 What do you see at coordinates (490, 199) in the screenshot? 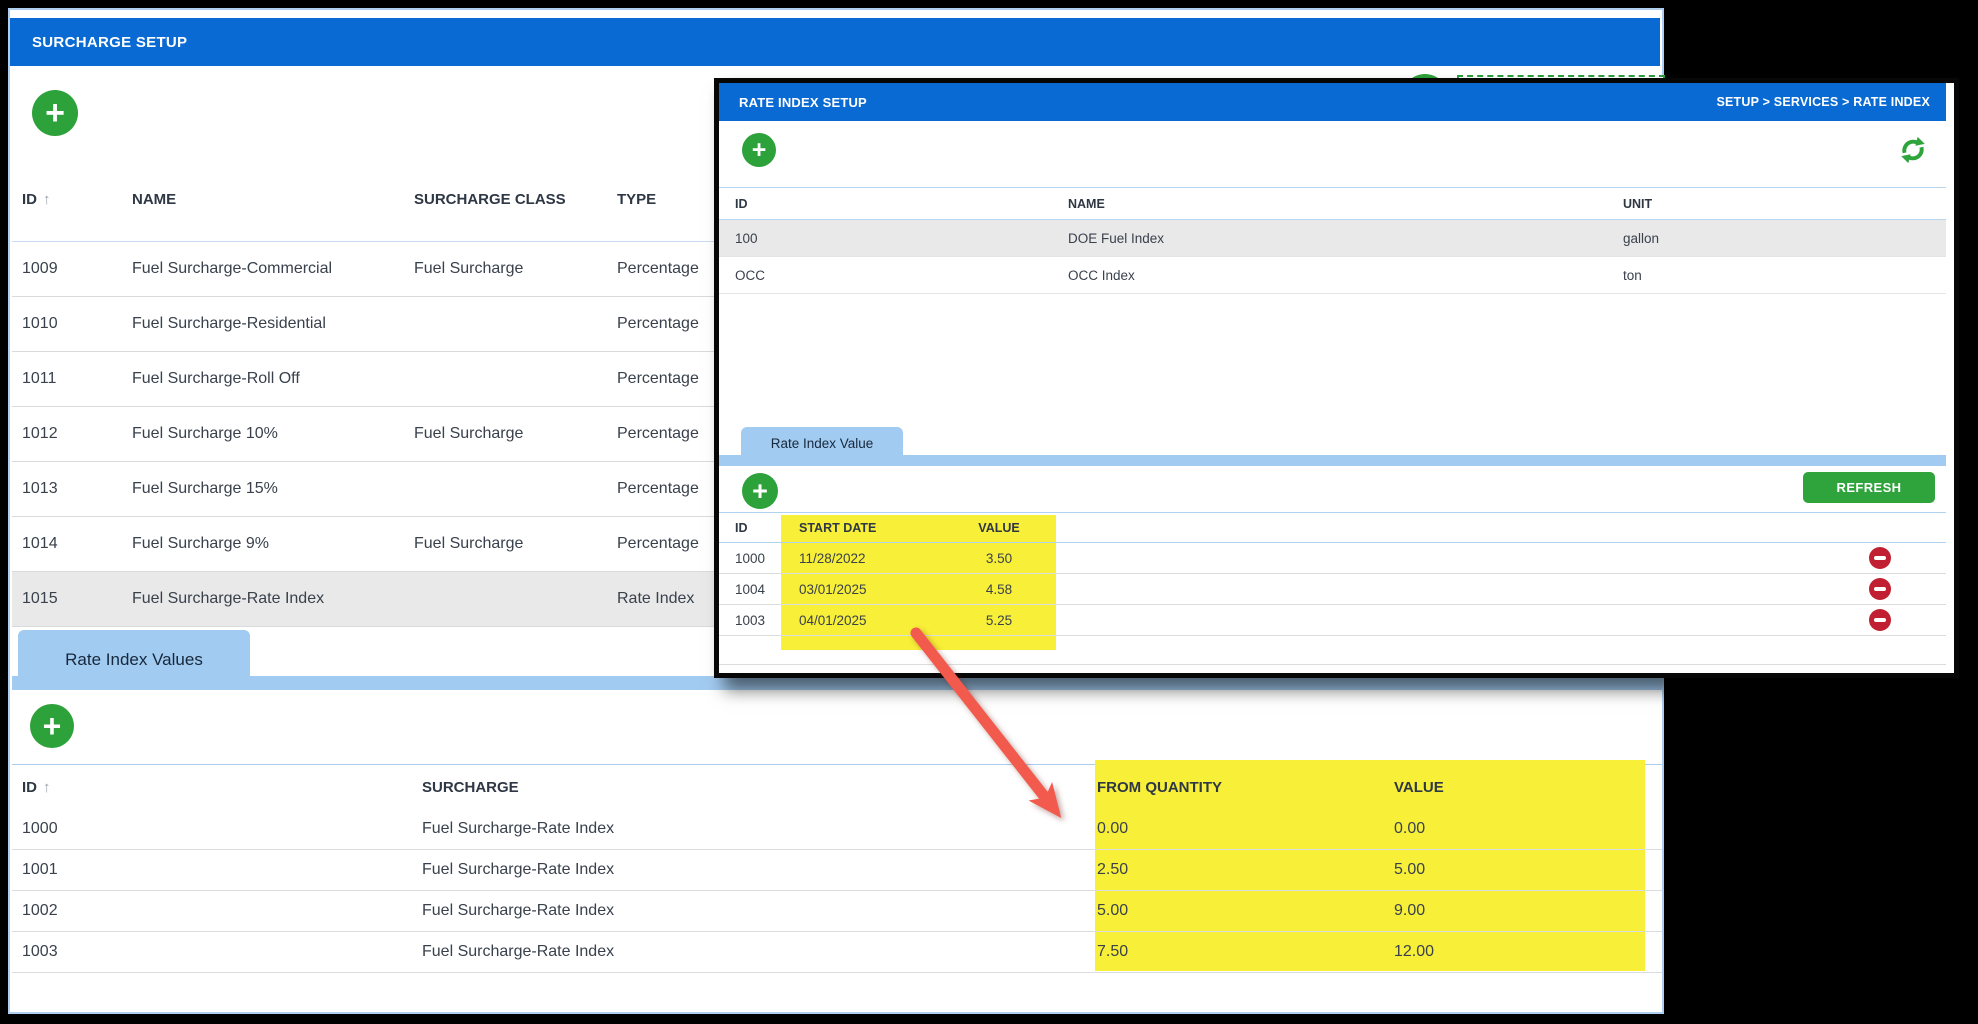
I see `column-header-surcharge-class: SURCHARGE CLASS` at bounding box center [490, 199].